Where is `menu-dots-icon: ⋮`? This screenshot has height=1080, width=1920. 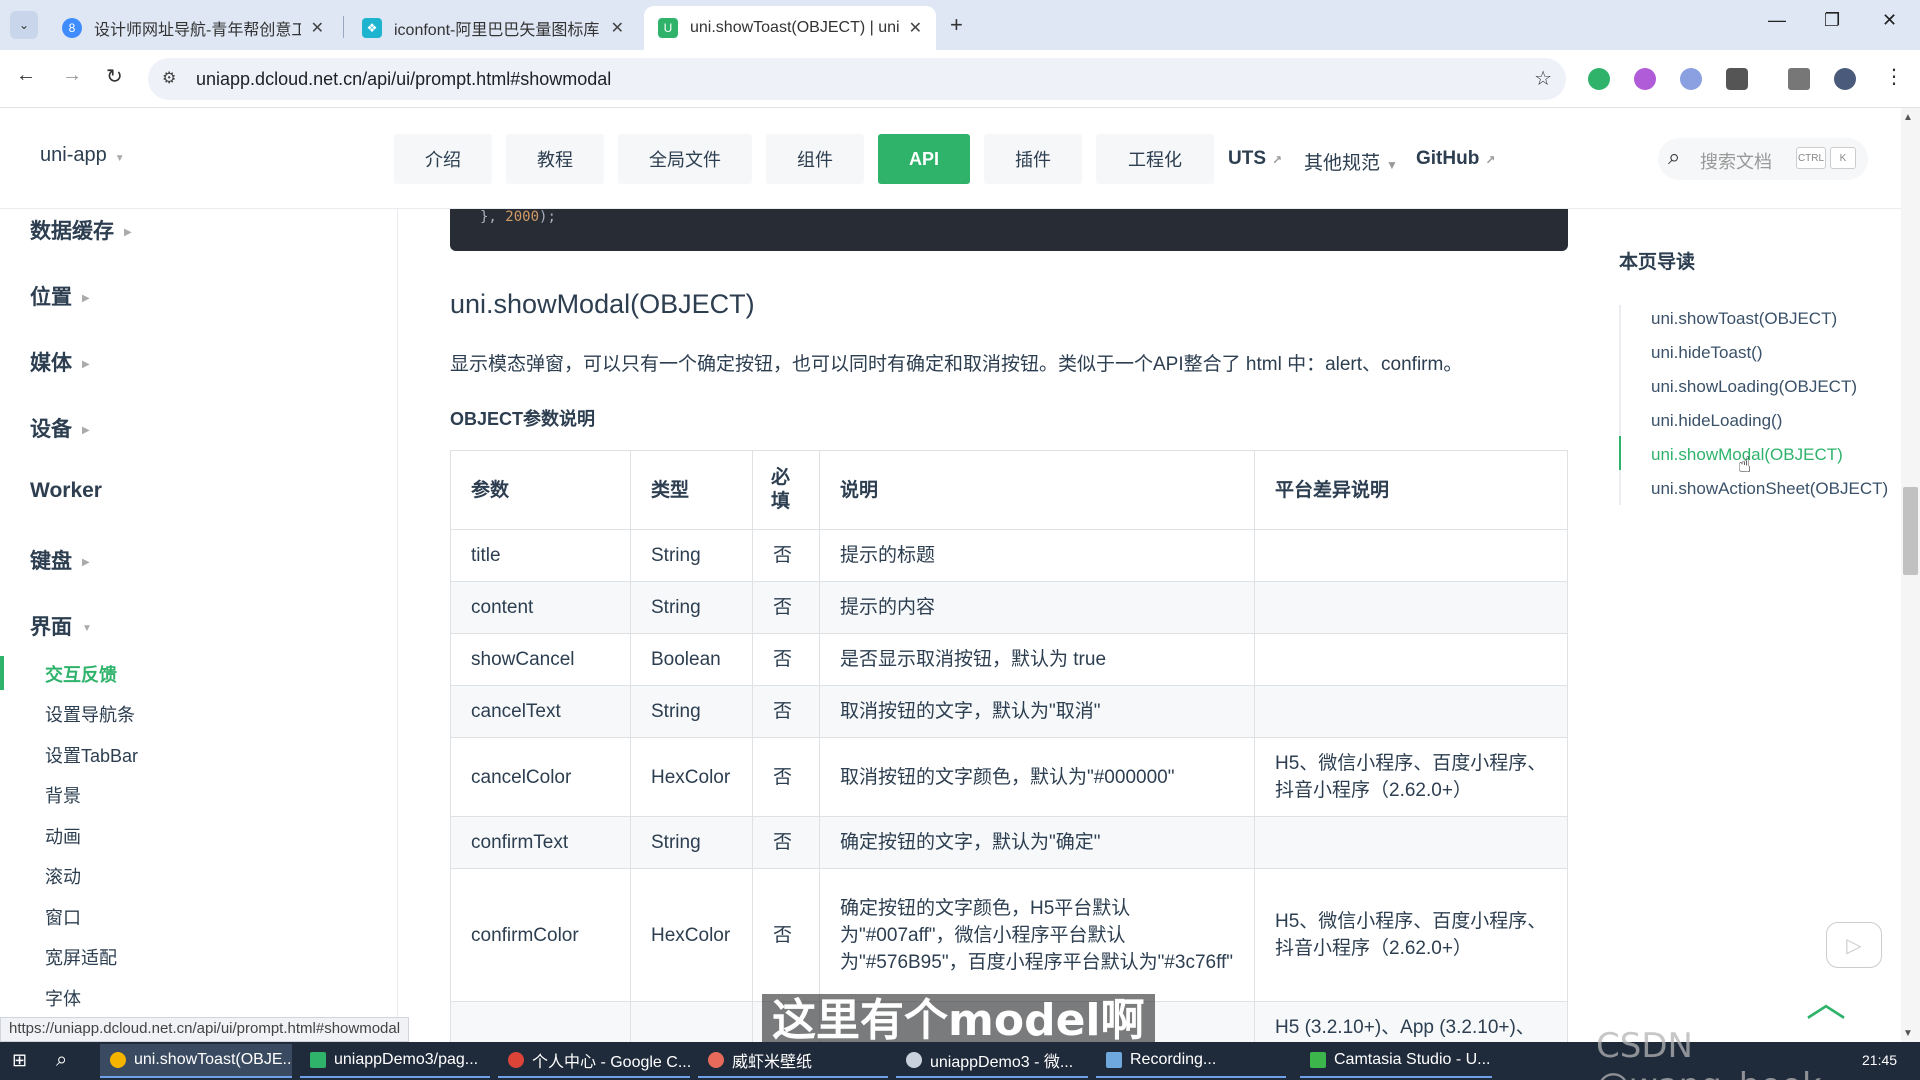
menu-dots-icon: ⋮ is located at coordinates (1894, 76).